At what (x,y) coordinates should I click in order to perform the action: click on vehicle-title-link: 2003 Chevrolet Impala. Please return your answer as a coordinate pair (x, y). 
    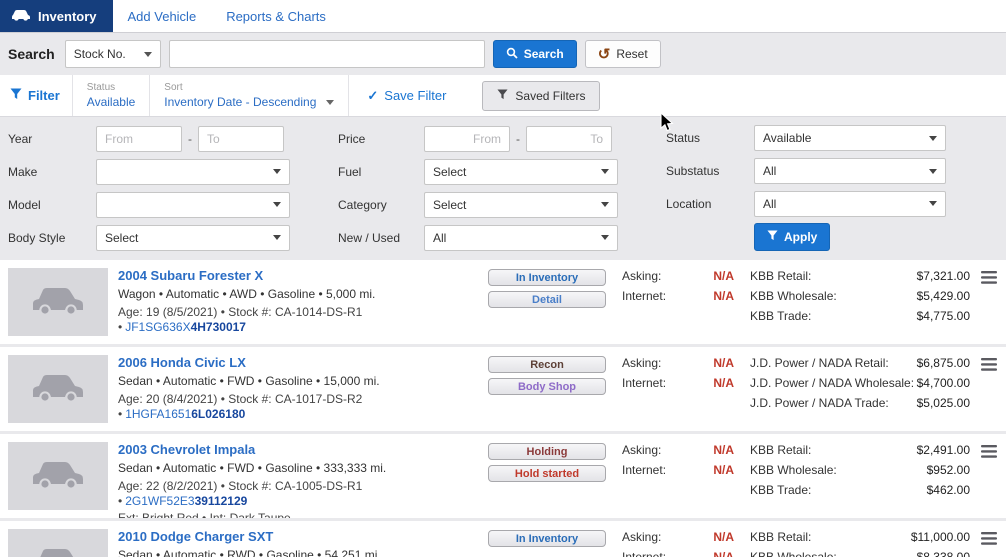
    Looking at the image, I should click on (303, 450).